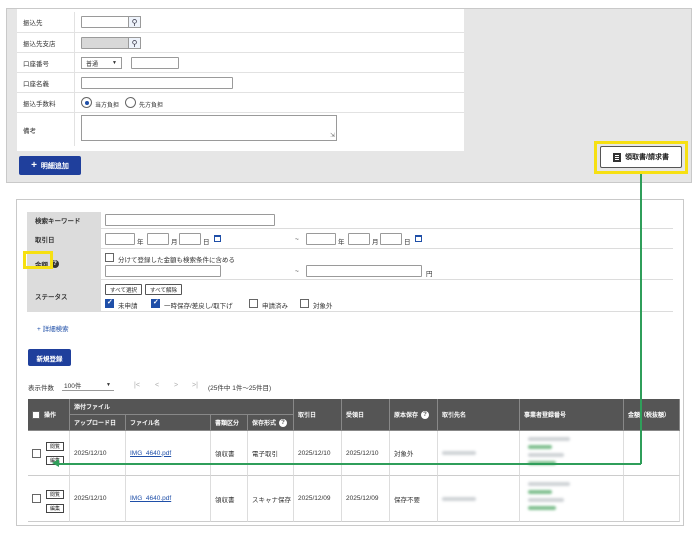  Describe the element at coordinates (86, 102) in the screenshot. I see `fee-ours-radio` at that location.